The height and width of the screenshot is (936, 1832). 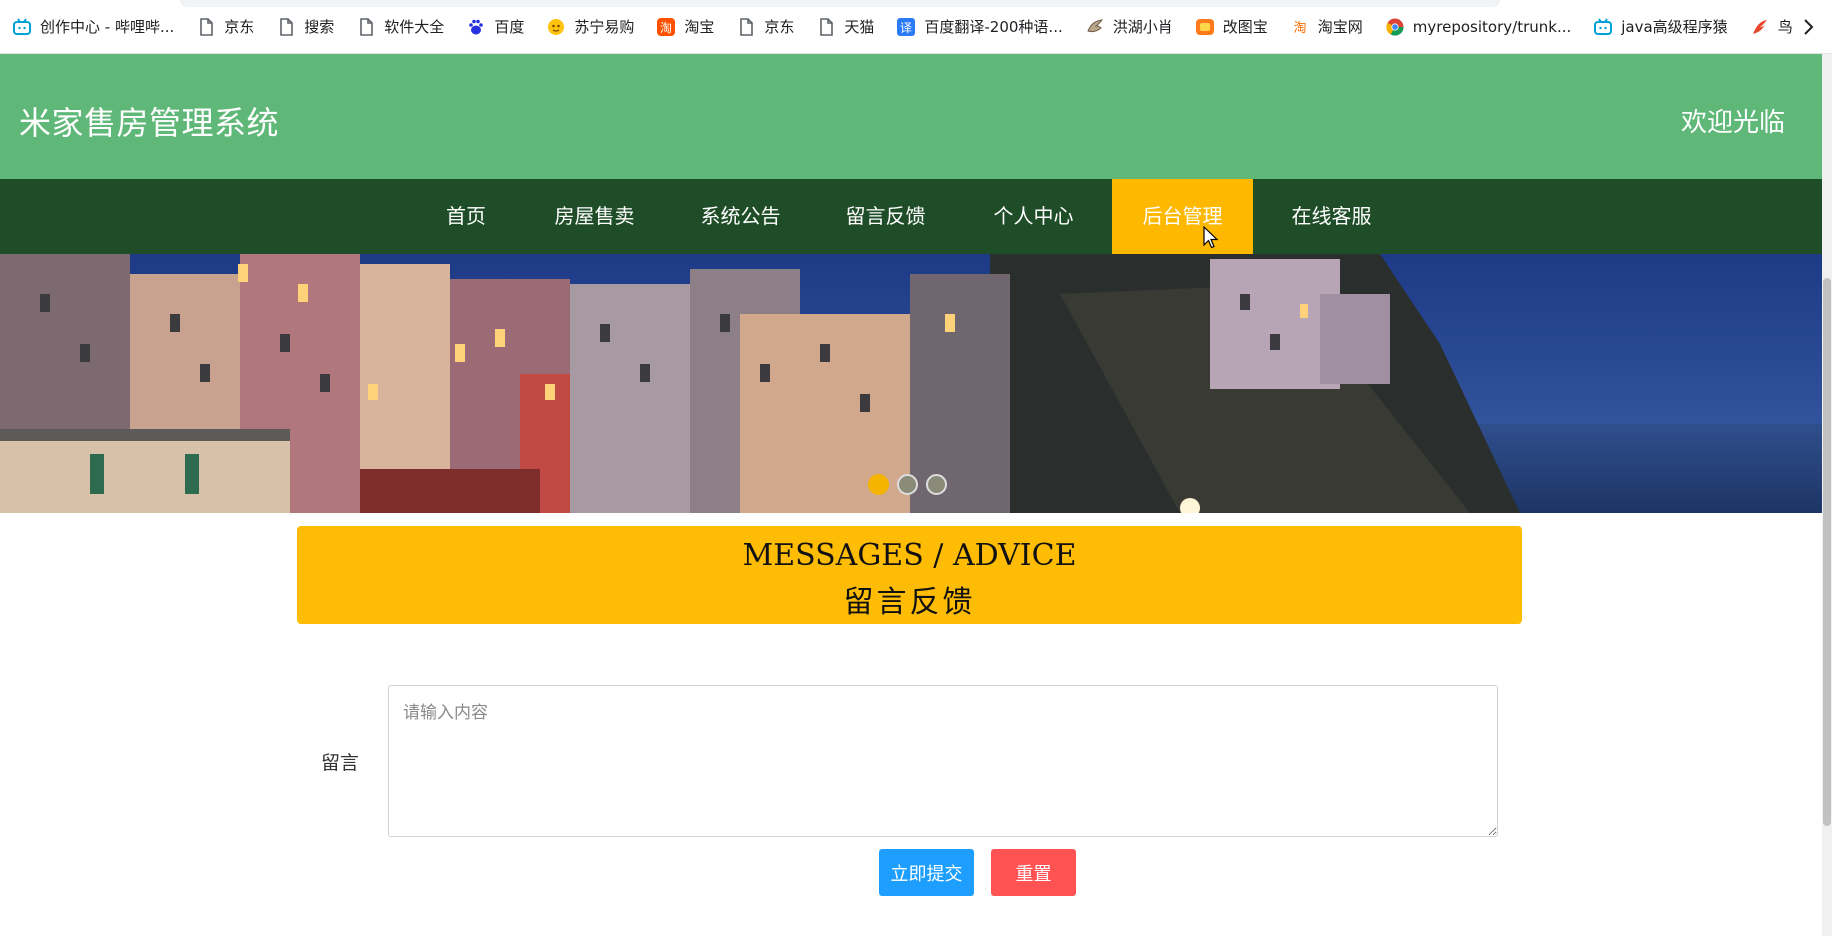 What do you see at coordinates (594, 216) in the screenshot?
I see `nav-item-house-sale: 房屋售卖` at bounding box center [594, 216].